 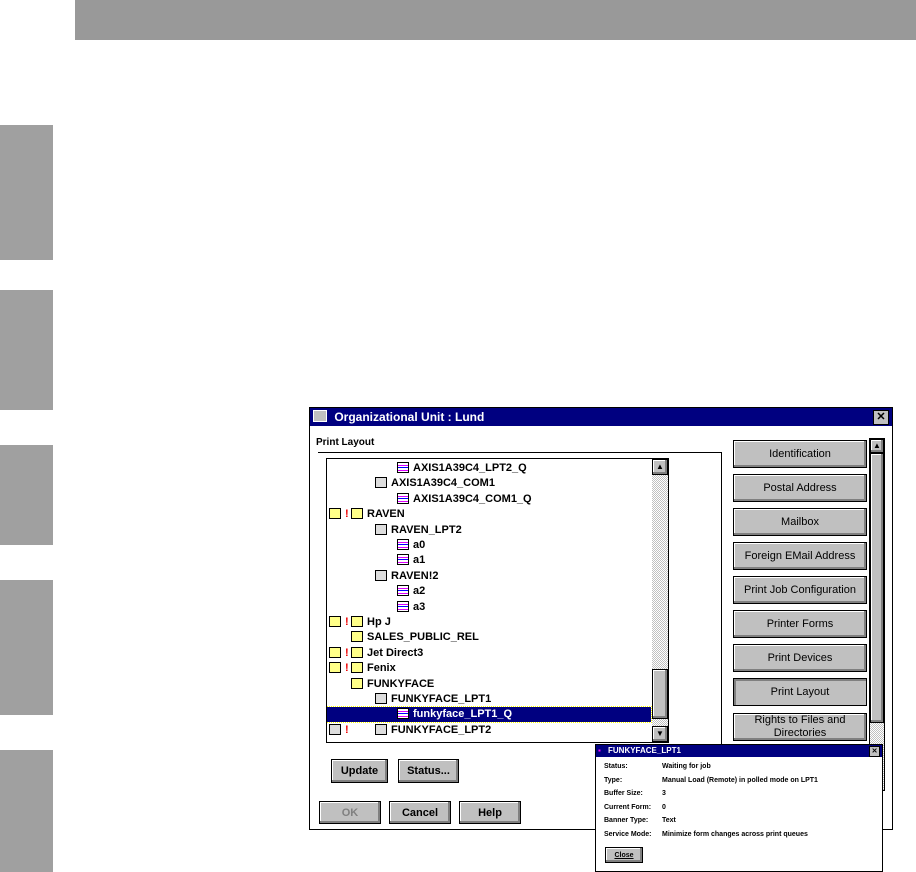 I want to click on tree-item-label: FUNKYFACE, so click(x=401, y=683).